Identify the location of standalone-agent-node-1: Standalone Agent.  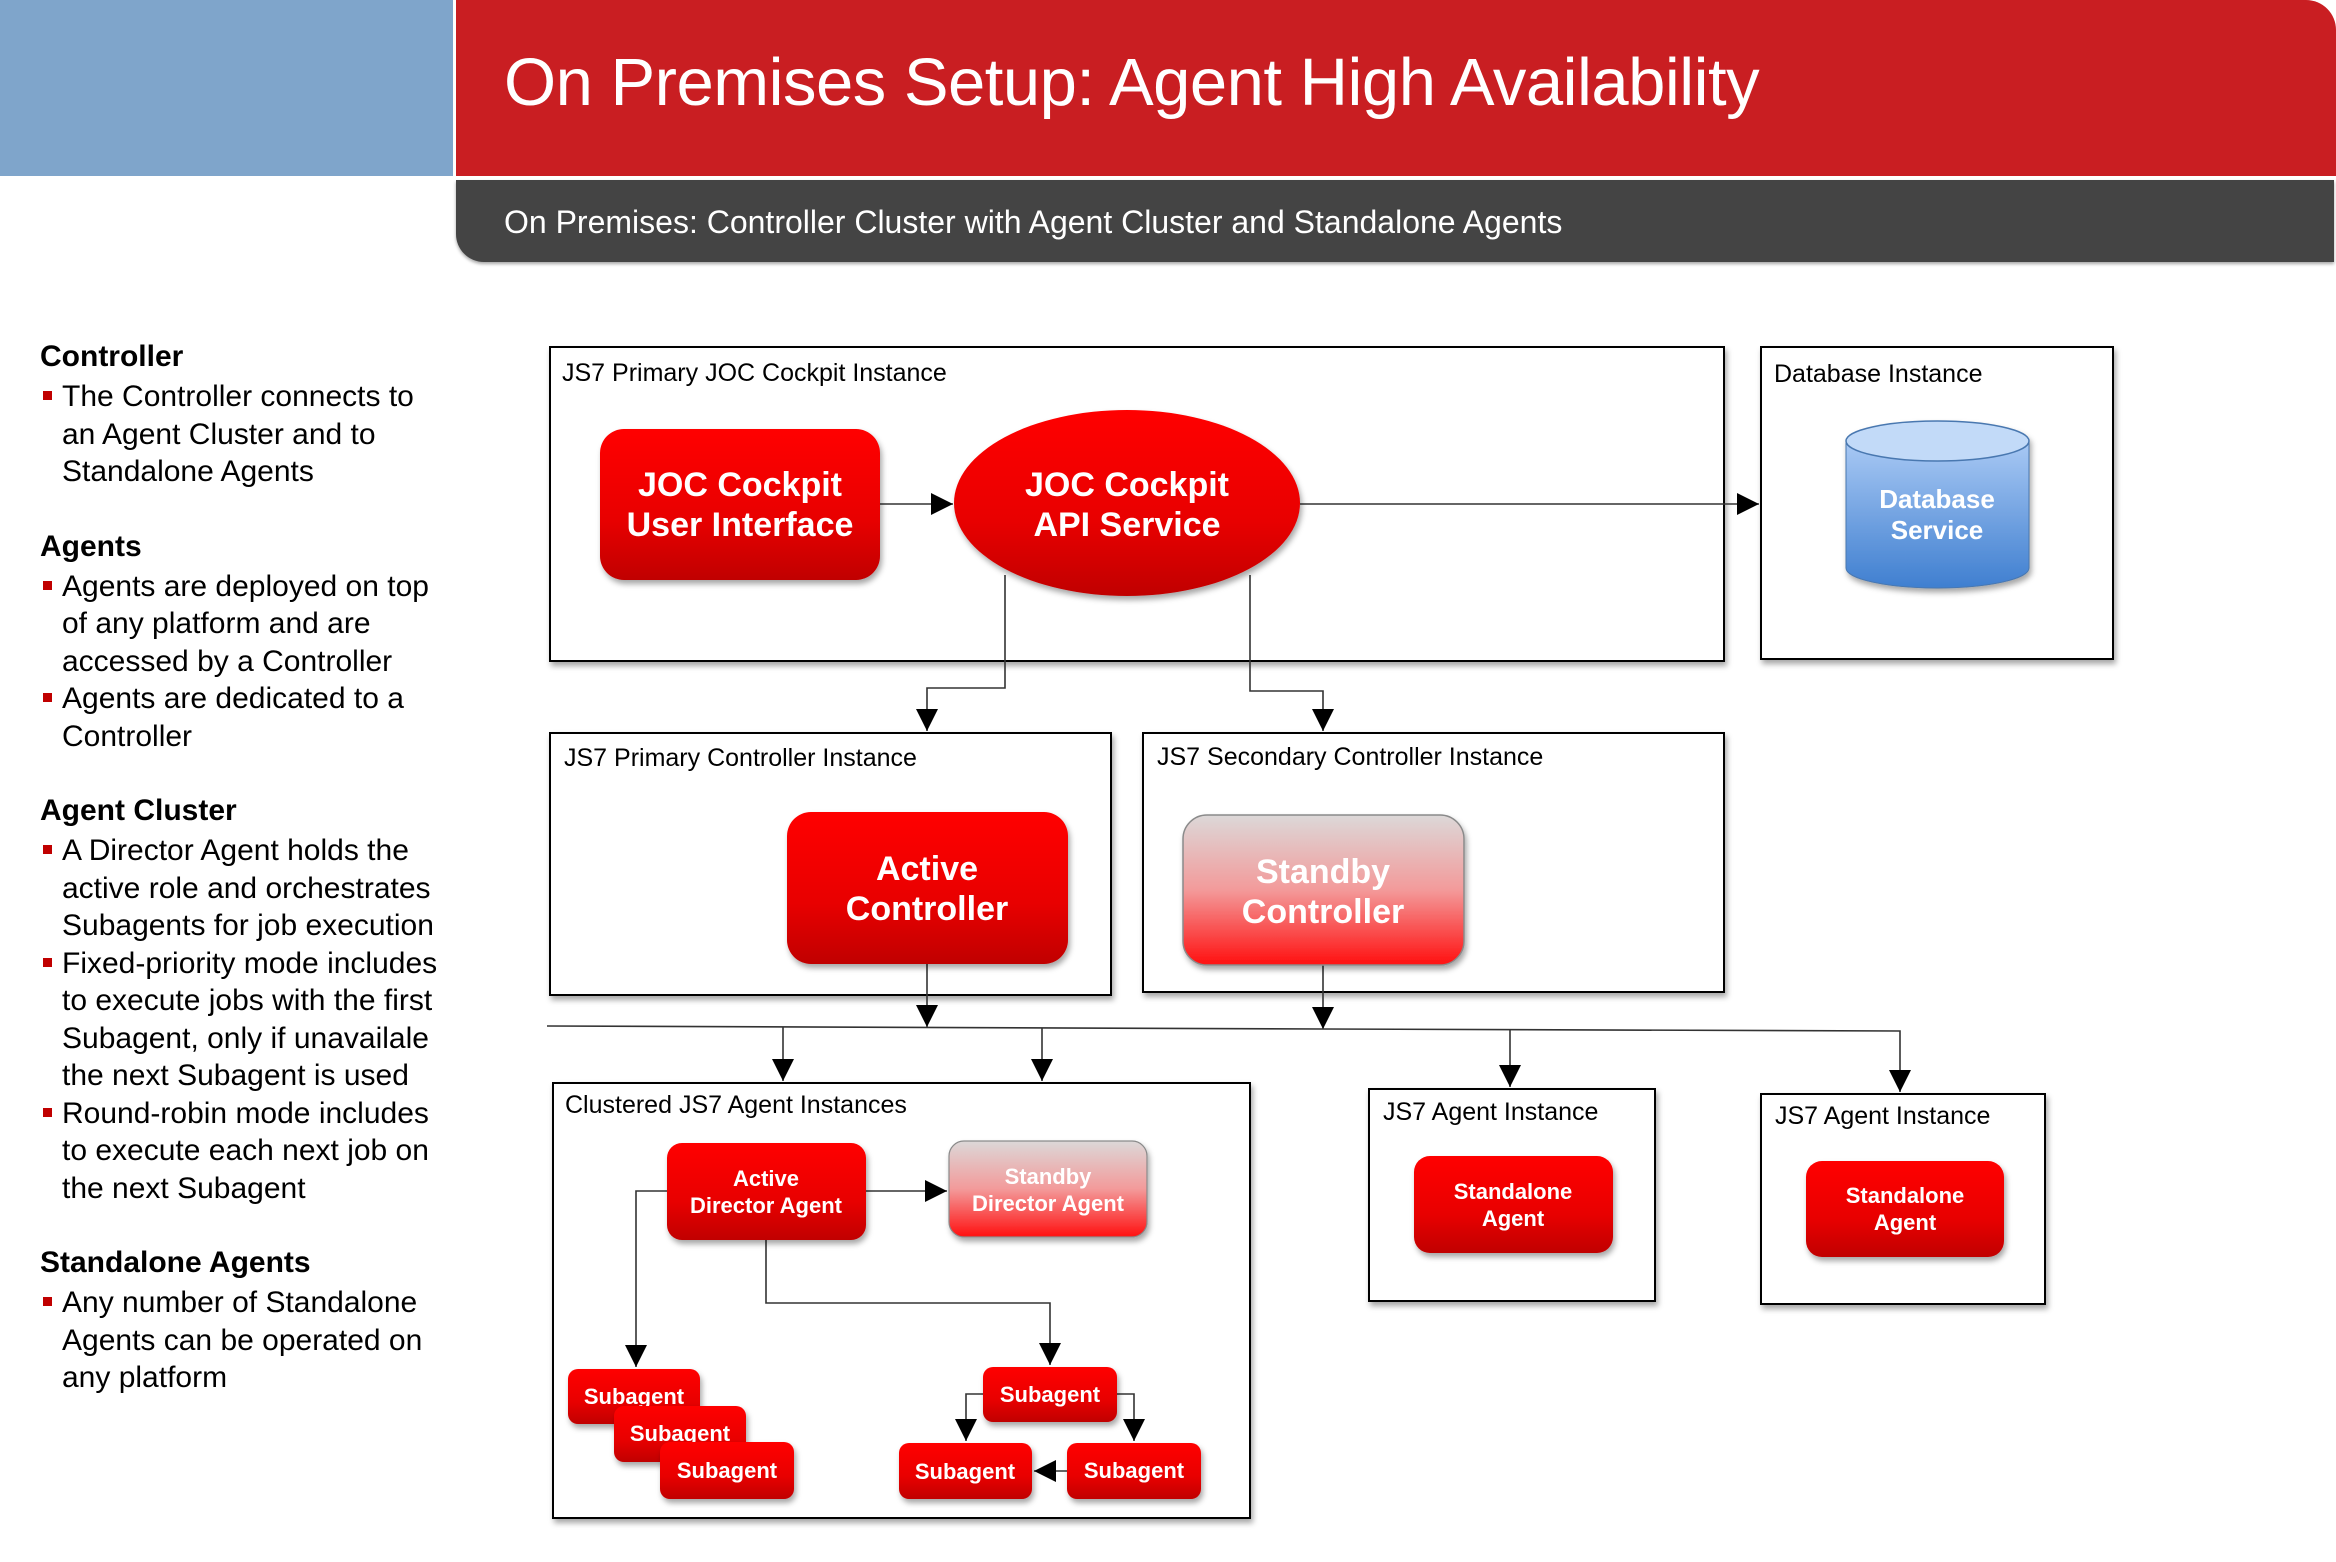
(1513, 1204).